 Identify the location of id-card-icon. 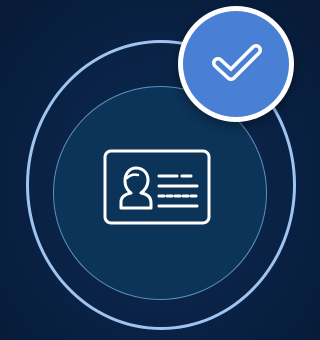
(157, 187).